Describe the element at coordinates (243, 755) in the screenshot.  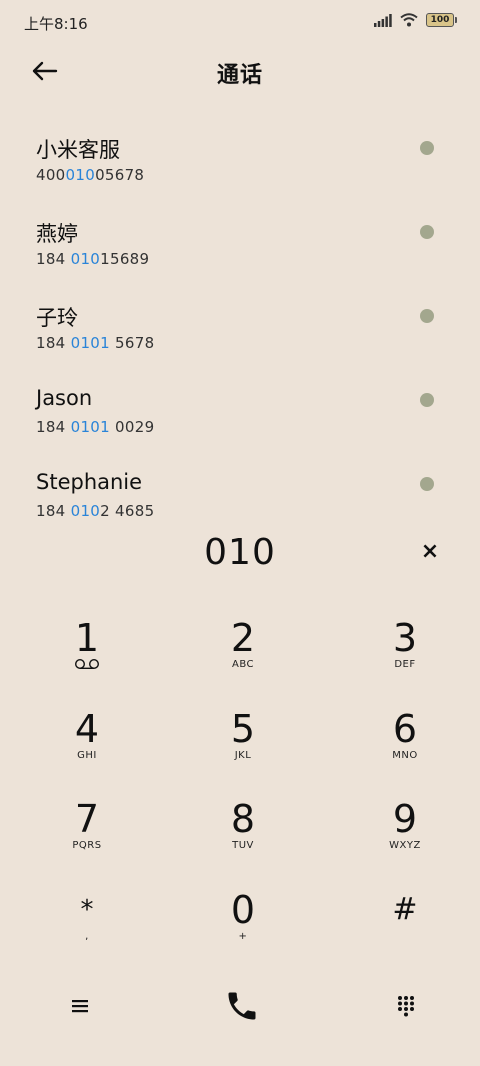
I see `key-letters: JKL` at that location.